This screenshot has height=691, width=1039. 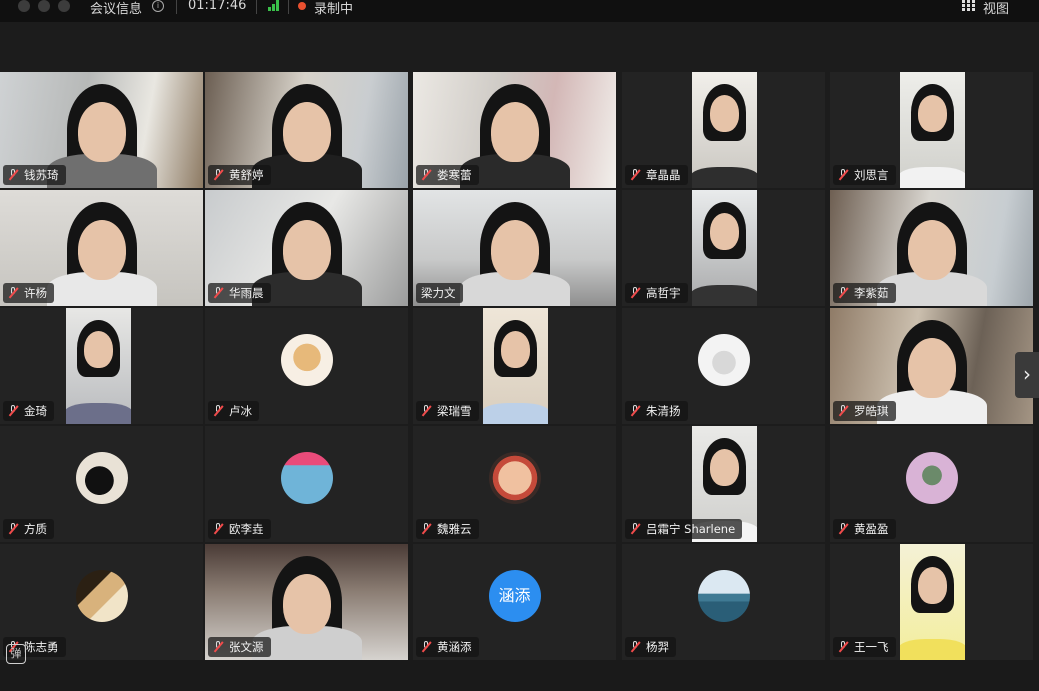 What do you see at coordinates (275, 5) in the screenshot?
I see `signal-strength-icon` at bounding box center [275, 5].